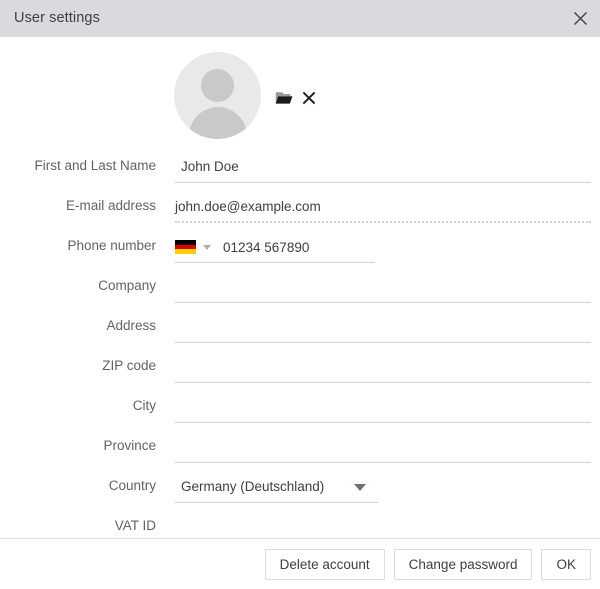 This screenshot has height=589, width=600. I want to click on value-vat-id, so click(383, 525).